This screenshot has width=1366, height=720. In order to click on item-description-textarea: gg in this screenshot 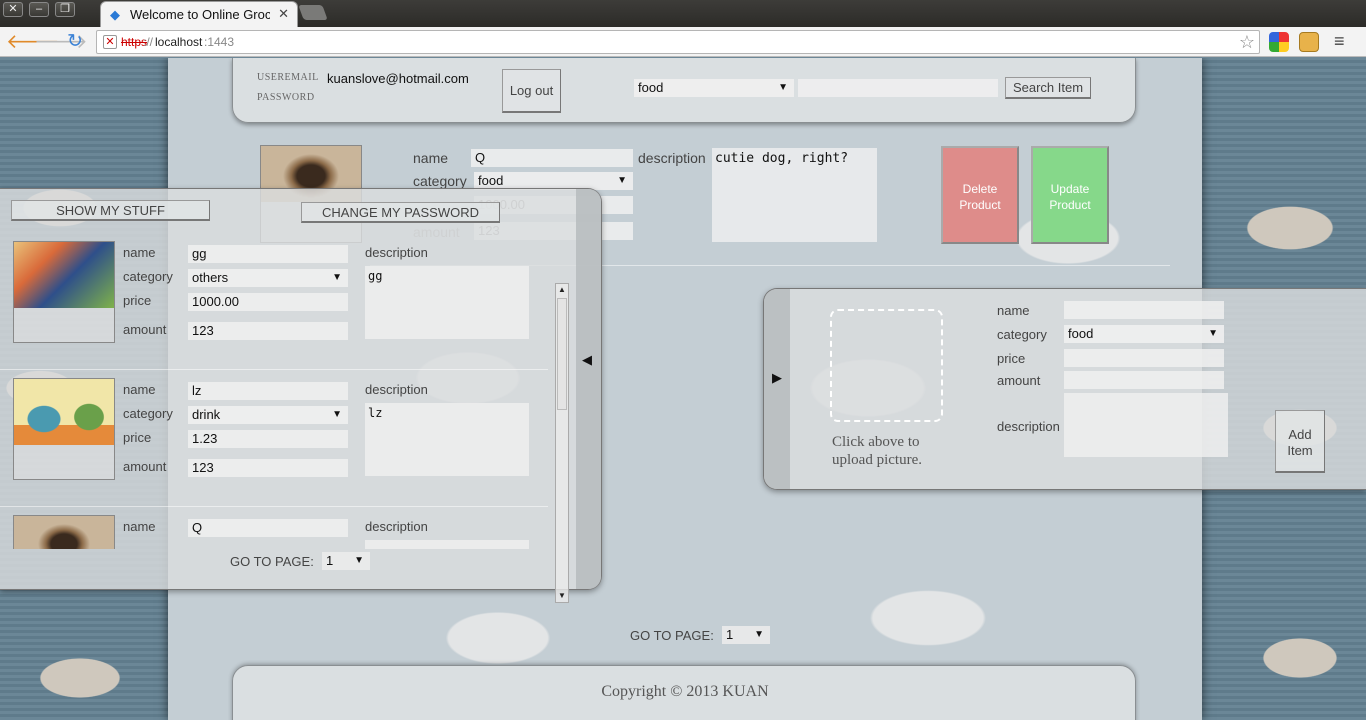, I will do `click(447, 302)`.